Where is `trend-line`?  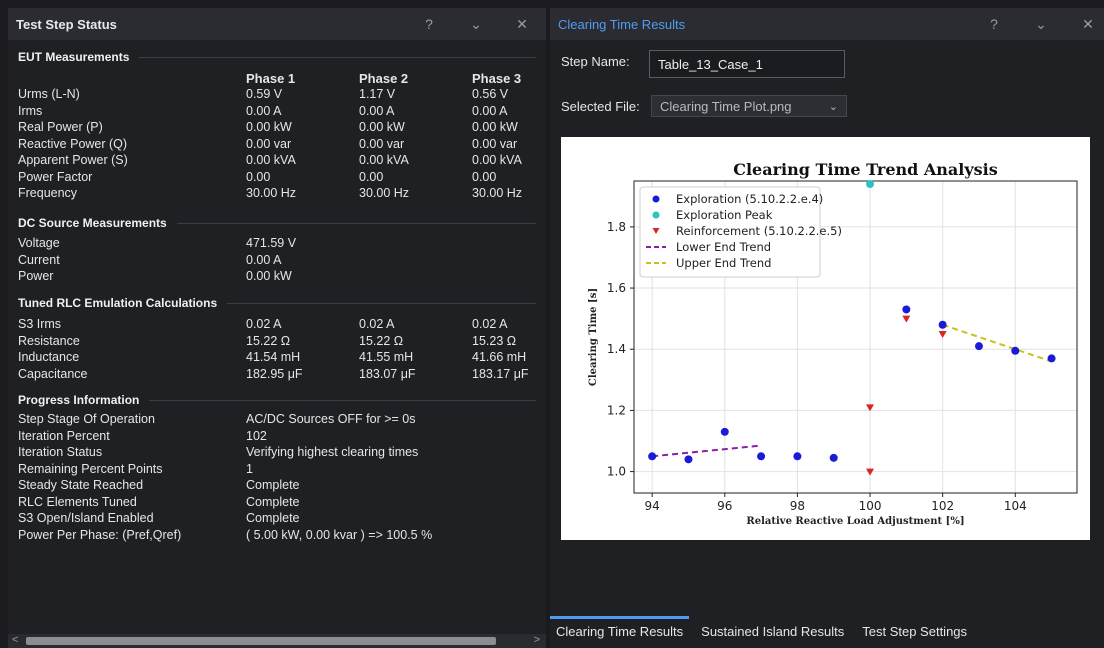 trend-line is located at coordinates (997, 343).